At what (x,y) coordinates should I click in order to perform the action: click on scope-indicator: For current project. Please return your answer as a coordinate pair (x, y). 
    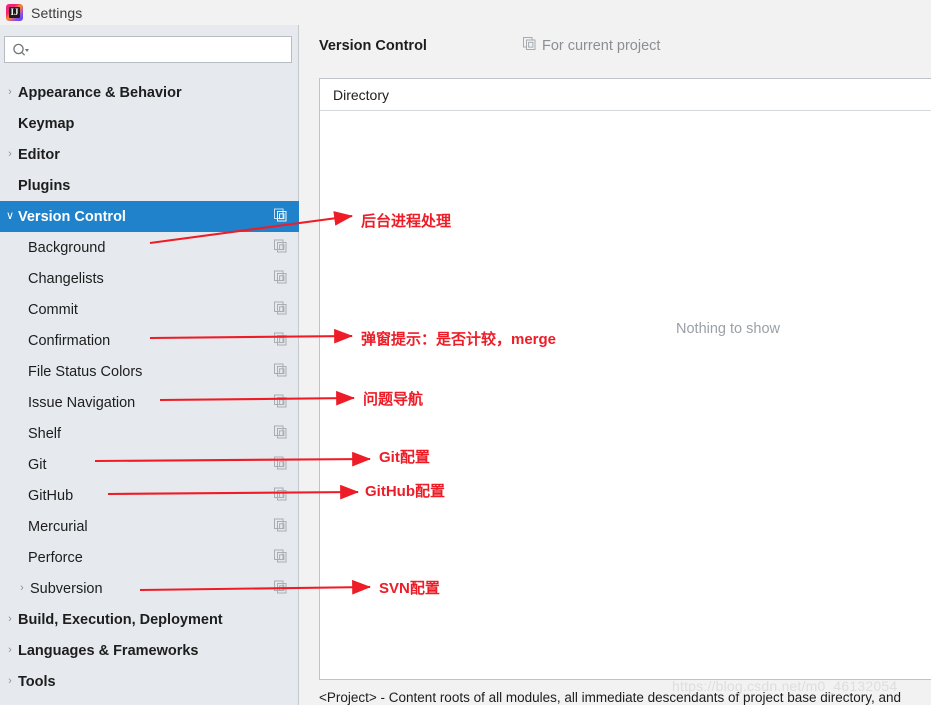
    Looking at the image, I should click on (591, 45).